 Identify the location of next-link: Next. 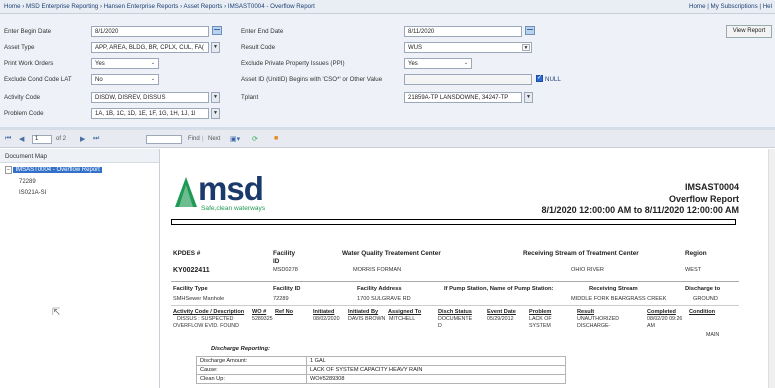
(214, 139).